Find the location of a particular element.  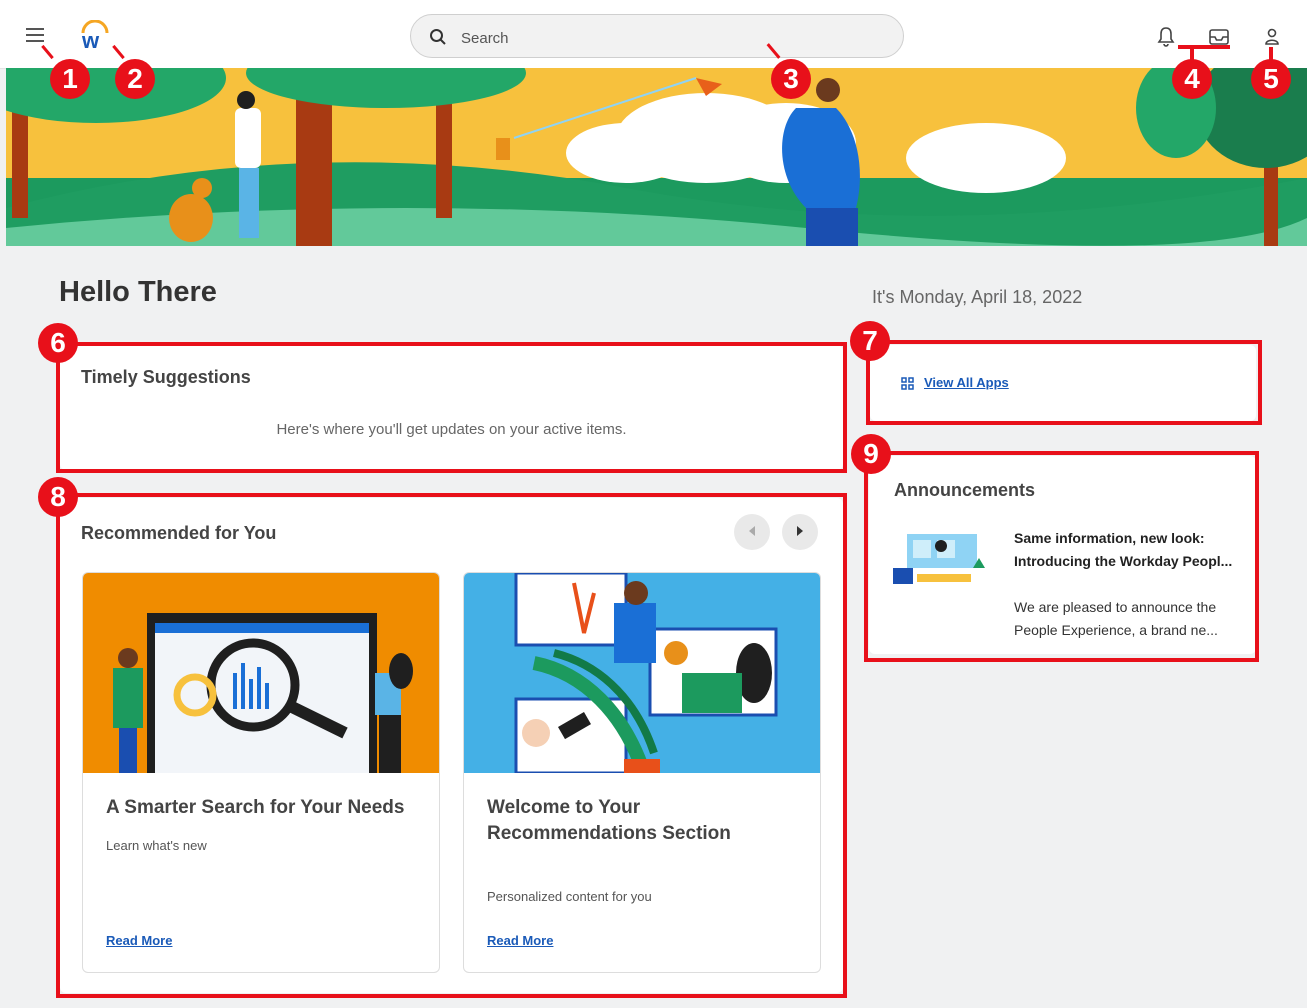

callout-4: 4 is located at coordinates (1192, 79).